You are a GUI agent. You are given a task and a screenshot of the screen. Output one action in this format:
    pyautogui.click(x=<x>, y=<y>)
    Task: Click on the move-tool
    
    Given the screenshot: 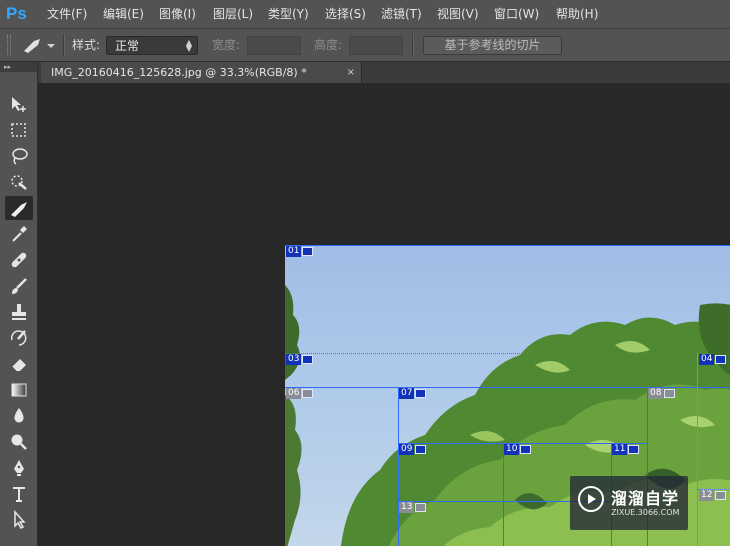 What is the action you would take?
    pyautogui.click(x=19, y=104)
    